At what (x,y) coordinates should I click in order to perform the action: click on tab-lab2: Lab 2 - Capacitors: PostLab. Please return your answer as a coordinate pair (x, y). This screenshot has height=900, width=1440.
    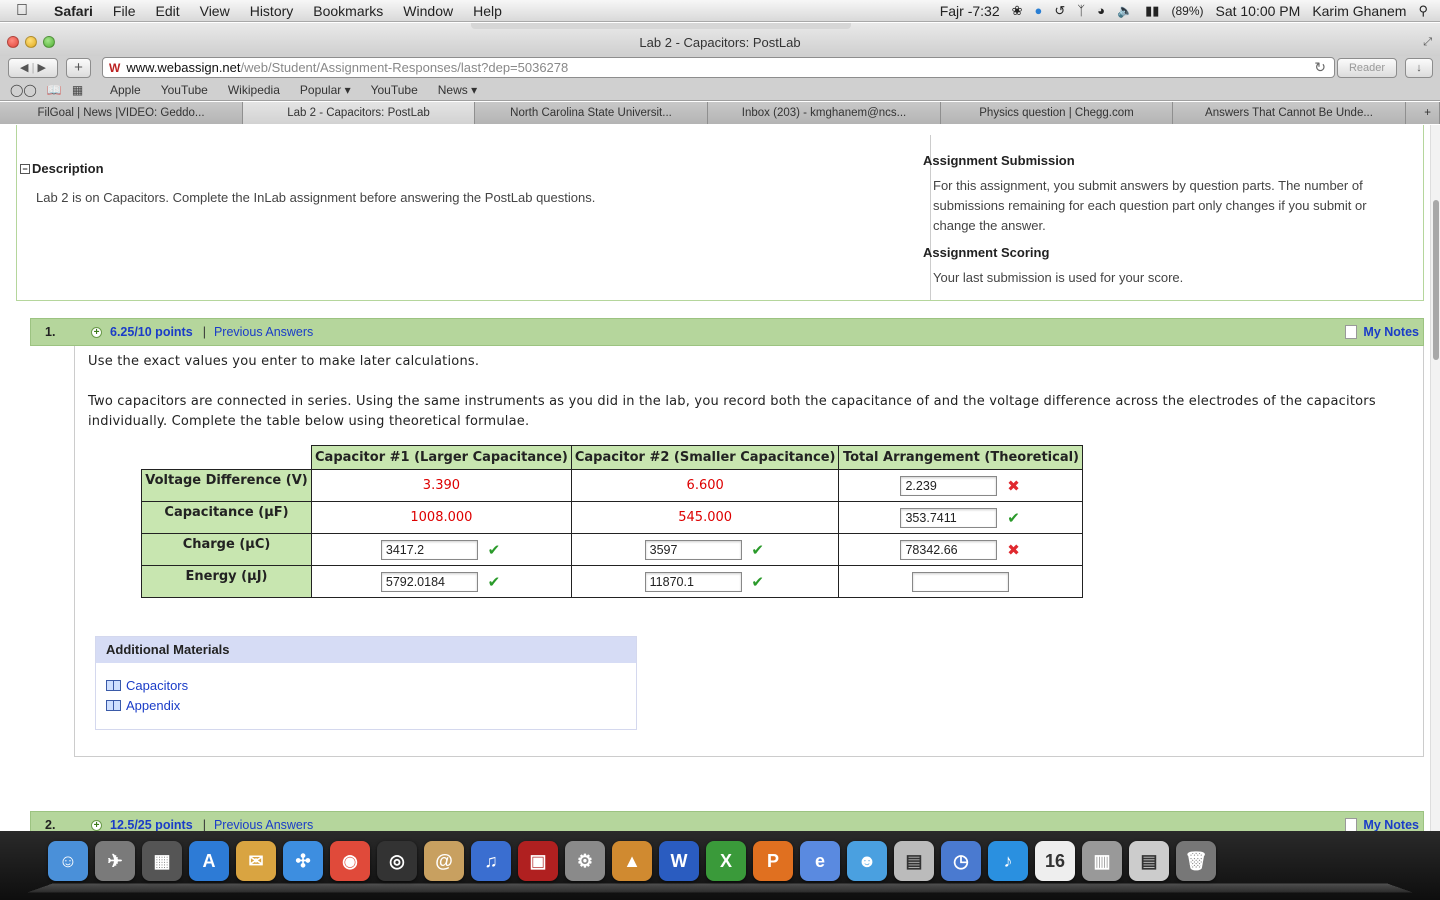
    Looking at the image, I should click on (359, 113).